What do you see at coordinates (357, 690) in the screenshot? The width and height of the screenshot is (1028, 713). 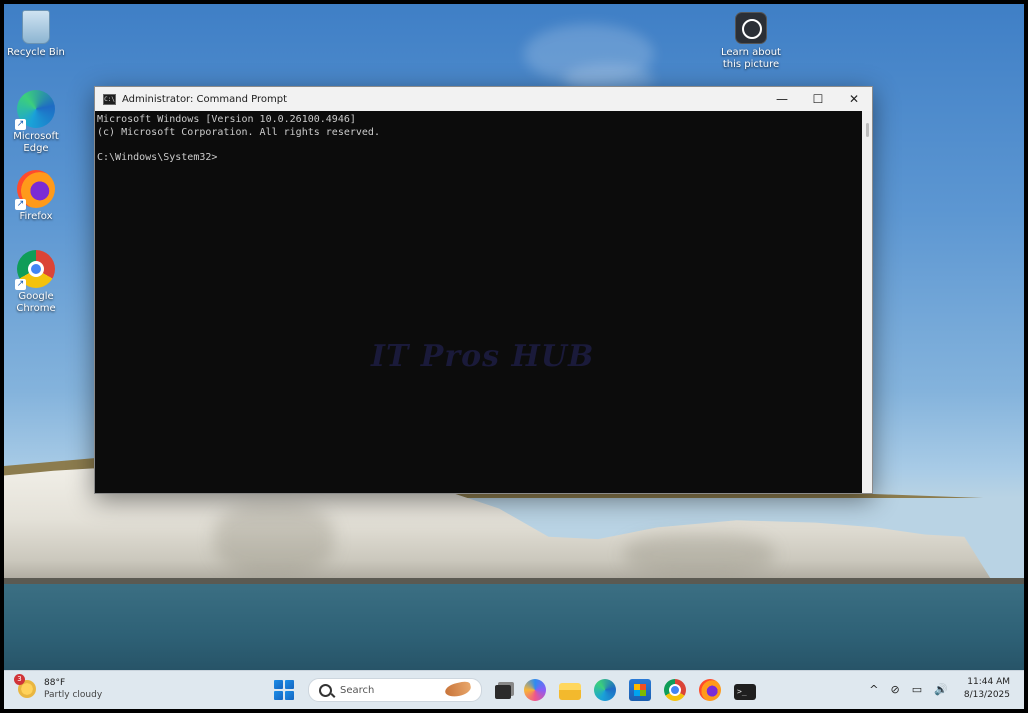 I see `search-placeholder: Search` at bounding box center [357, 690].